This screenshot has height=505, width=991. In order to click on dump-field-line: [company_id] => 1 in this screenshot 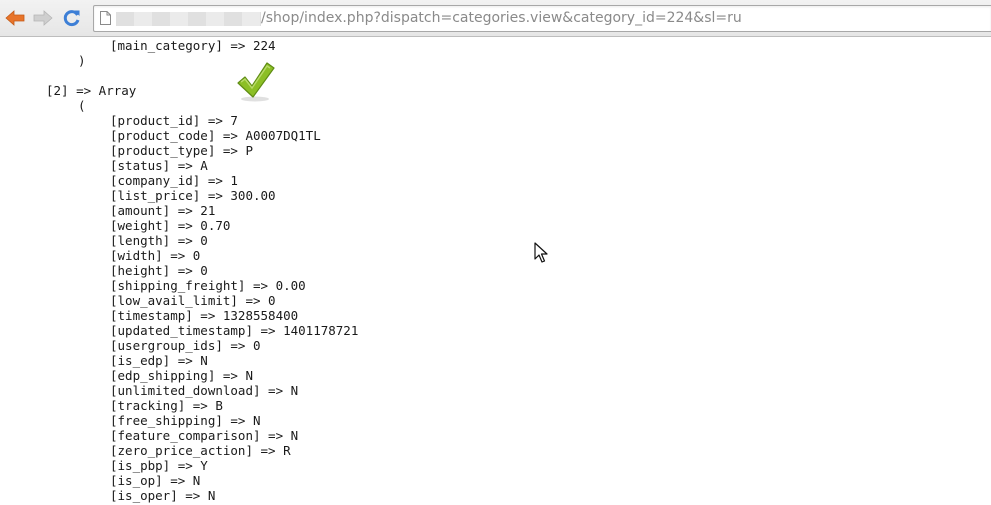, I will do `click(174, 180)`.